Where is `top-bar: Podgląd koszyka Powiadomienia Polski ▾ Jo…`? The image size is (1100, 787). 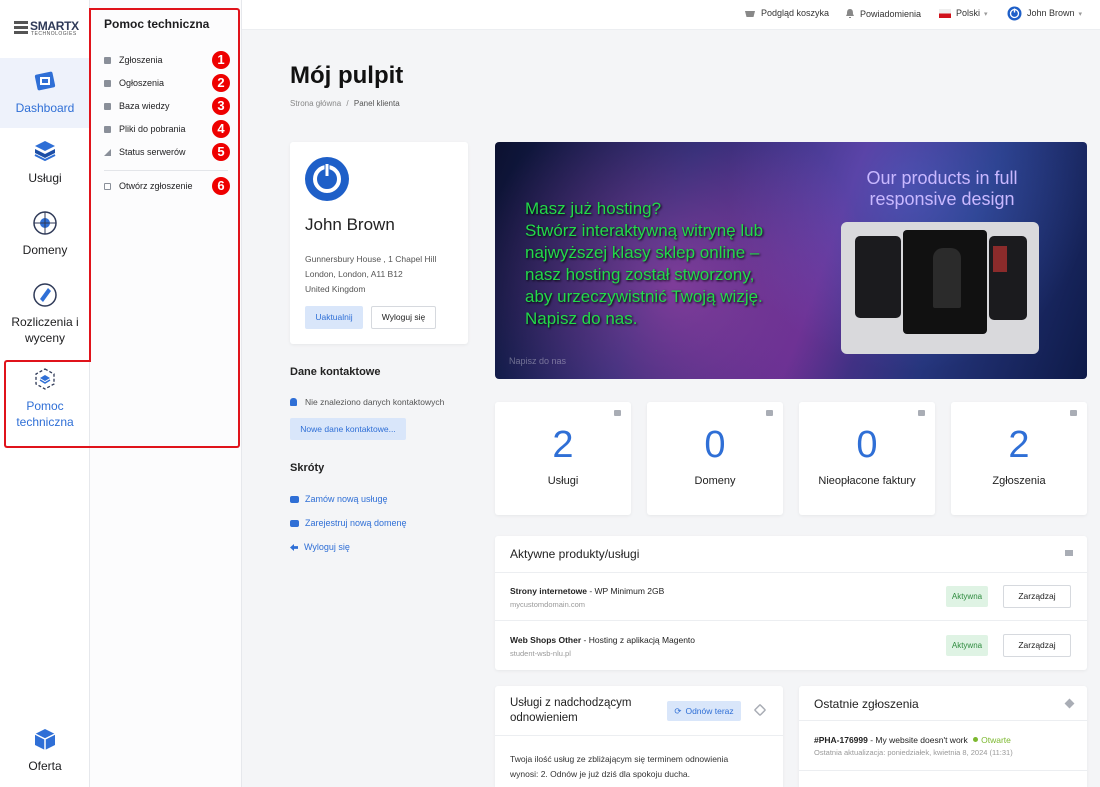 top-bar: Podgląd koszyka Powiadomienia Polski ▾ Jo… is located at coordinates (671, 15).